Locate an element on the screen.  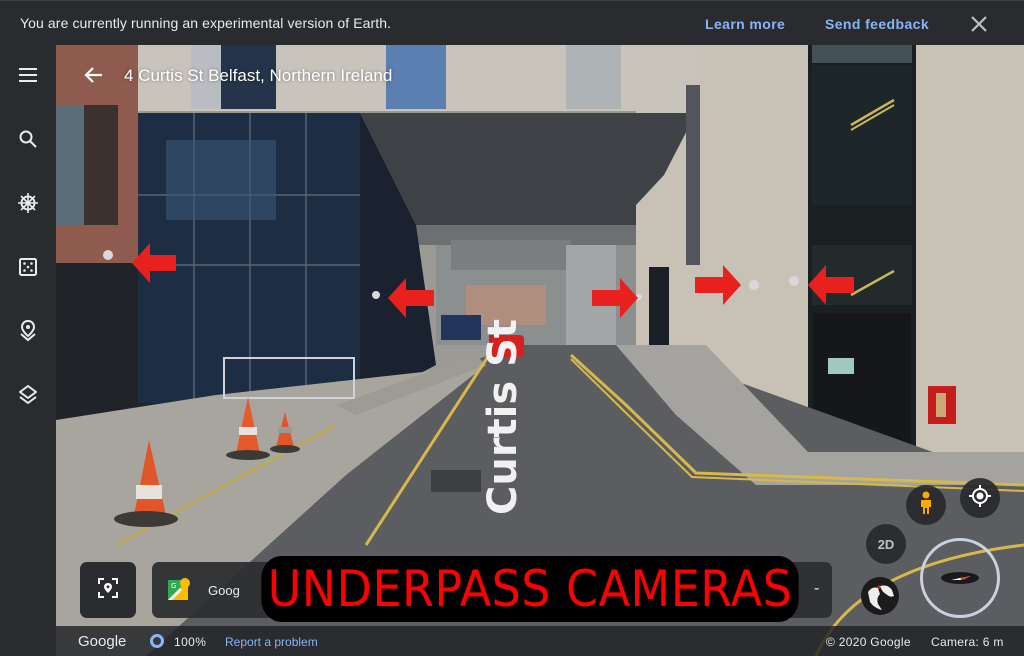
pegman-button is located at coordinates (926, 505).